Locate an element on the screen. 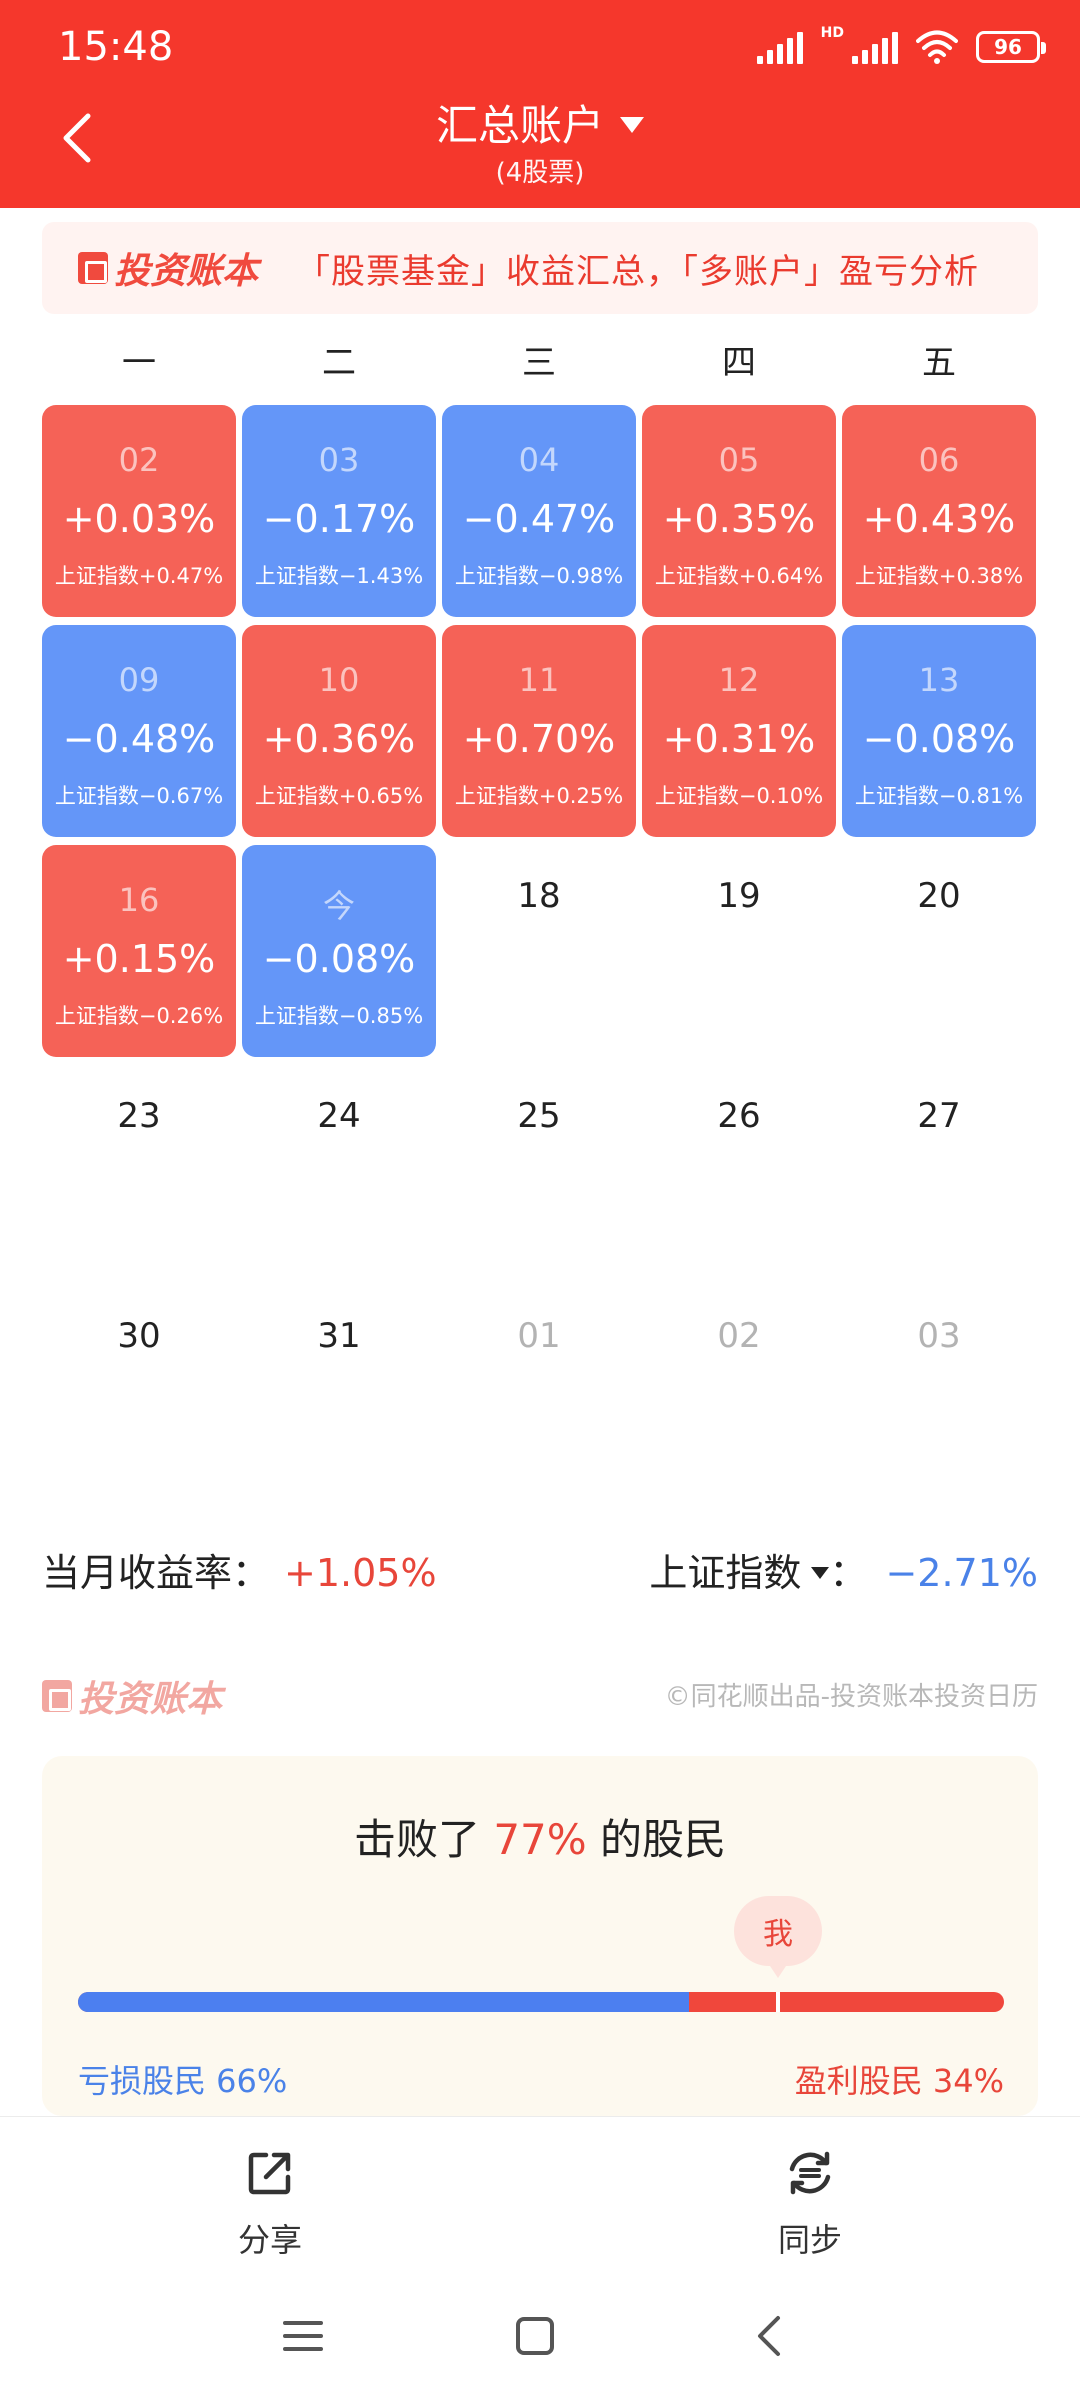  day-number: 05 is located at coordinates (739, 460).